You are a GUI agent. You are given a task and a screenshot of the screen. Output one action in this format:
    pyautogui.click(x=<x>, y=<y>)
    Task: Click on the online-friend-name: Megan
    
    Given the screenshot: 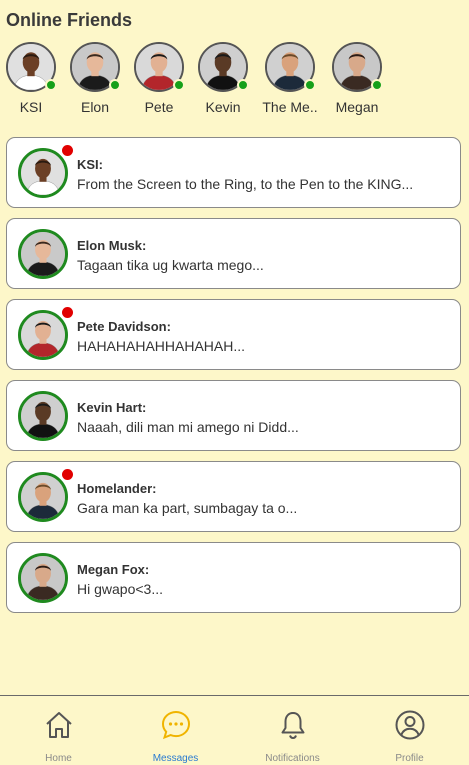 What is the action you would take?
    pyautogui.click(x=357, y=107)
    